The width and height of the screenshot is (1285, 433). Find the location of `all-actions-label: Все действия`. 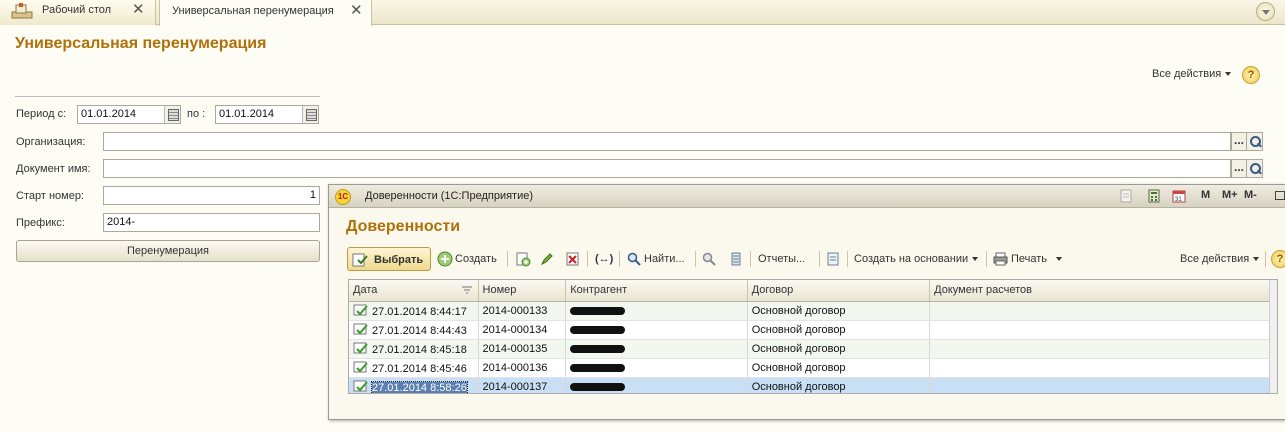

all-actions-label: Все действия is located at coordinates (1187, 74).